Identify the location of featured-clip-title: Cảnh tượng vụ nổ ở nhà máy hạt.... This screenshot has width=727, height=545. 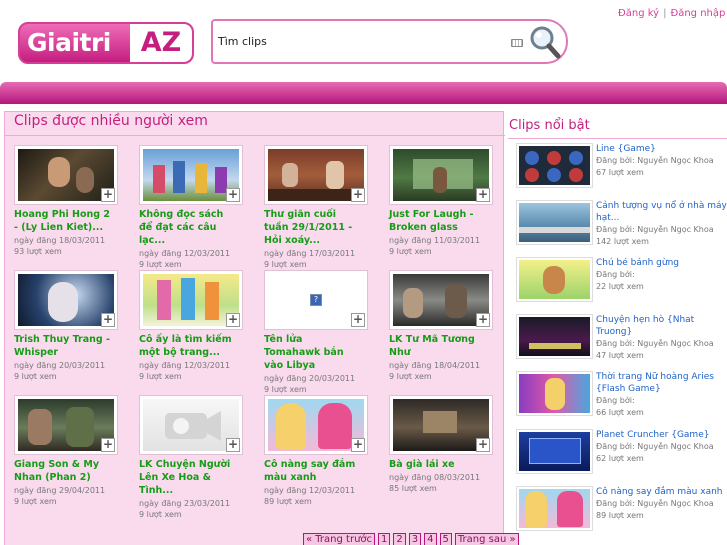
(661, 212).